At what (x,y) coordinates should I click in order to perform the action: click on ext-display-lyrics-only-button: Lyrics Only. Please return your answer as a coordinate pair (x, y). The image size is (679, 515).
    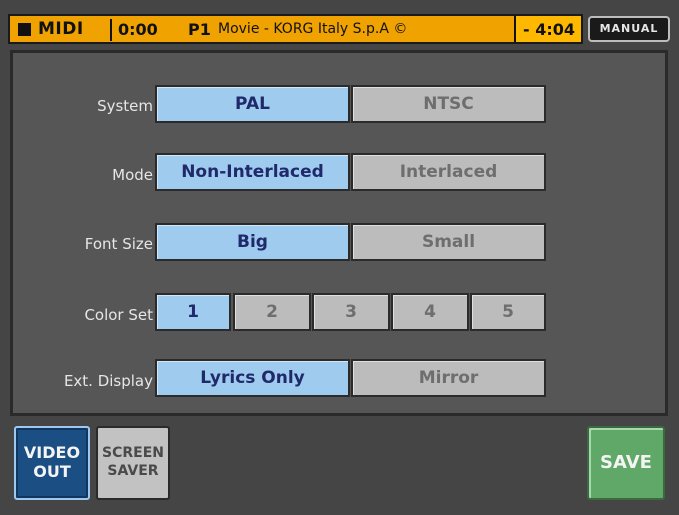
    Looking at the image, I should click on (252, 378).